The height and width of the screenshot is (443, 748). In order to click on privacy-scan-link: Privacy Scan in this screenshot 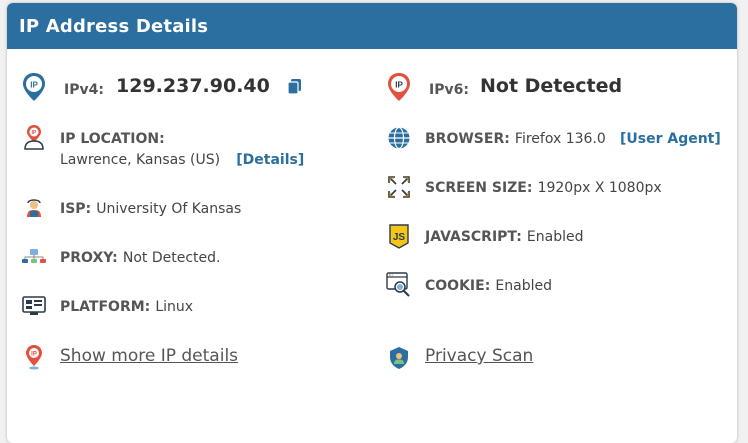, I will do `click(479, 356)`.